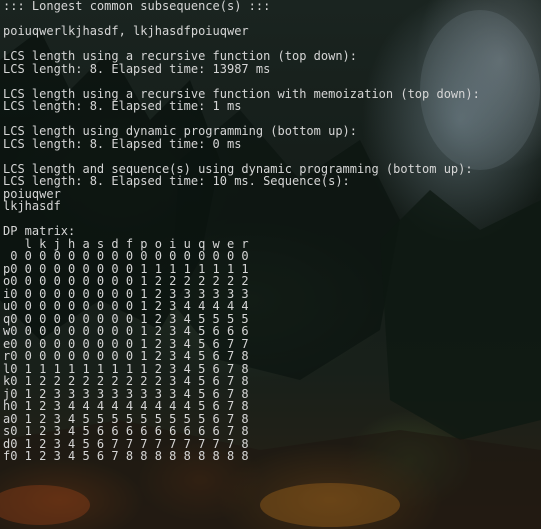 This screenshot has height=529, width=541. What do you see at coordinates (126, 281) in the screenshot?
I see `console-line: o0 0 0 0 0 0 0 0 0 1 2 2 2 2 2 2 2` at bounding box center [126, 281].